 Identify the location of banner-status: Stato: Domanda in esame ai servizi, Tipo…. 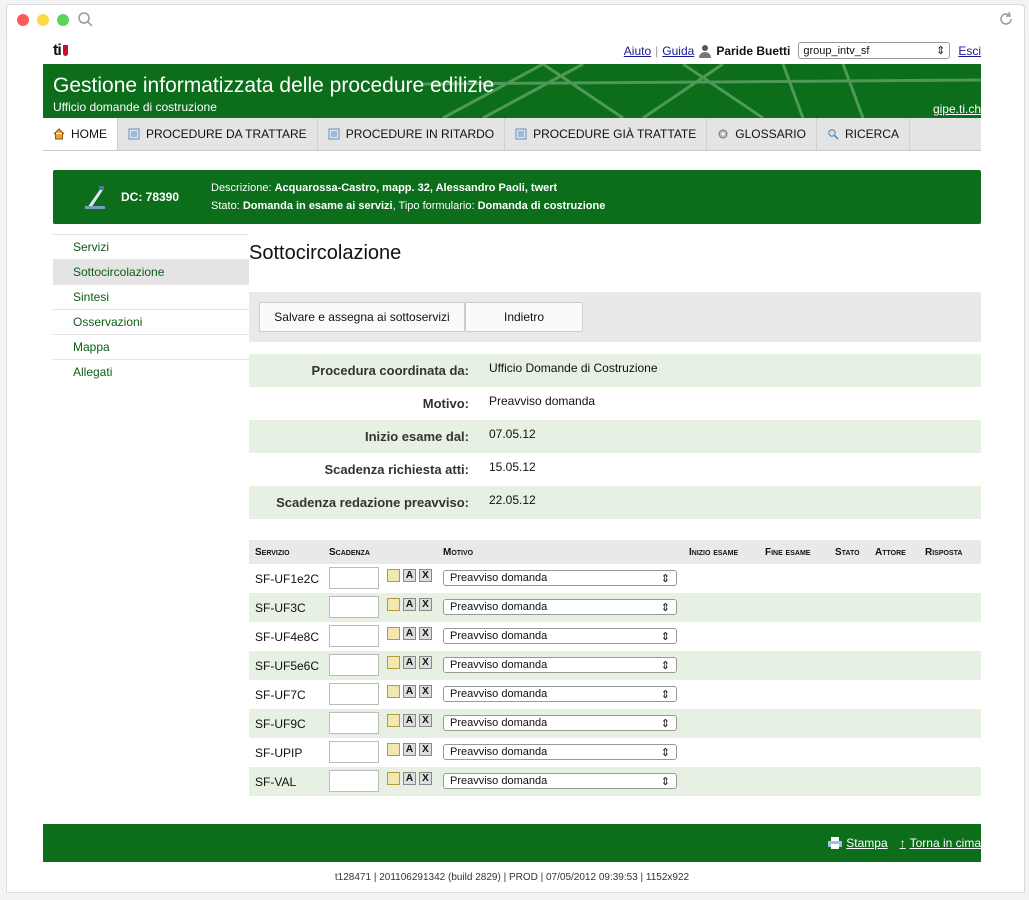
(408, 206).